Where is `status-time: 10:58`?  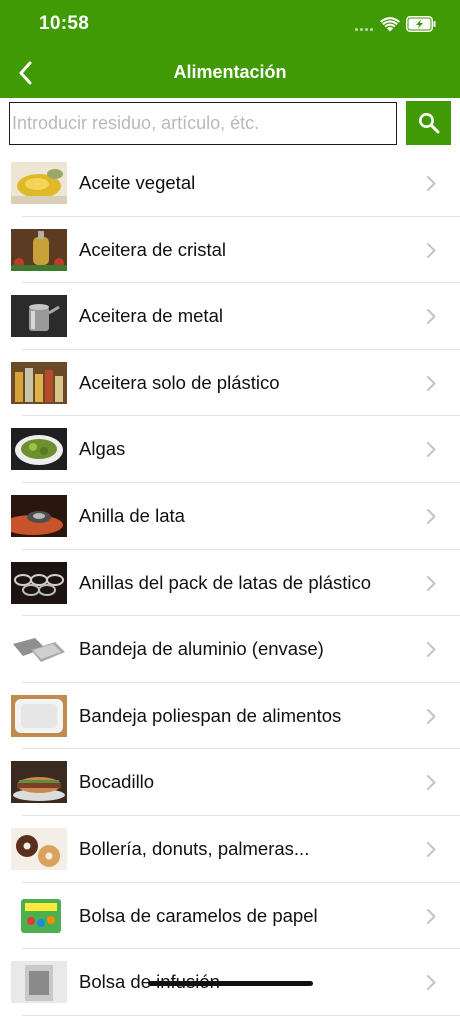 status-time: 10:58 is located at coordinates (64, 23).